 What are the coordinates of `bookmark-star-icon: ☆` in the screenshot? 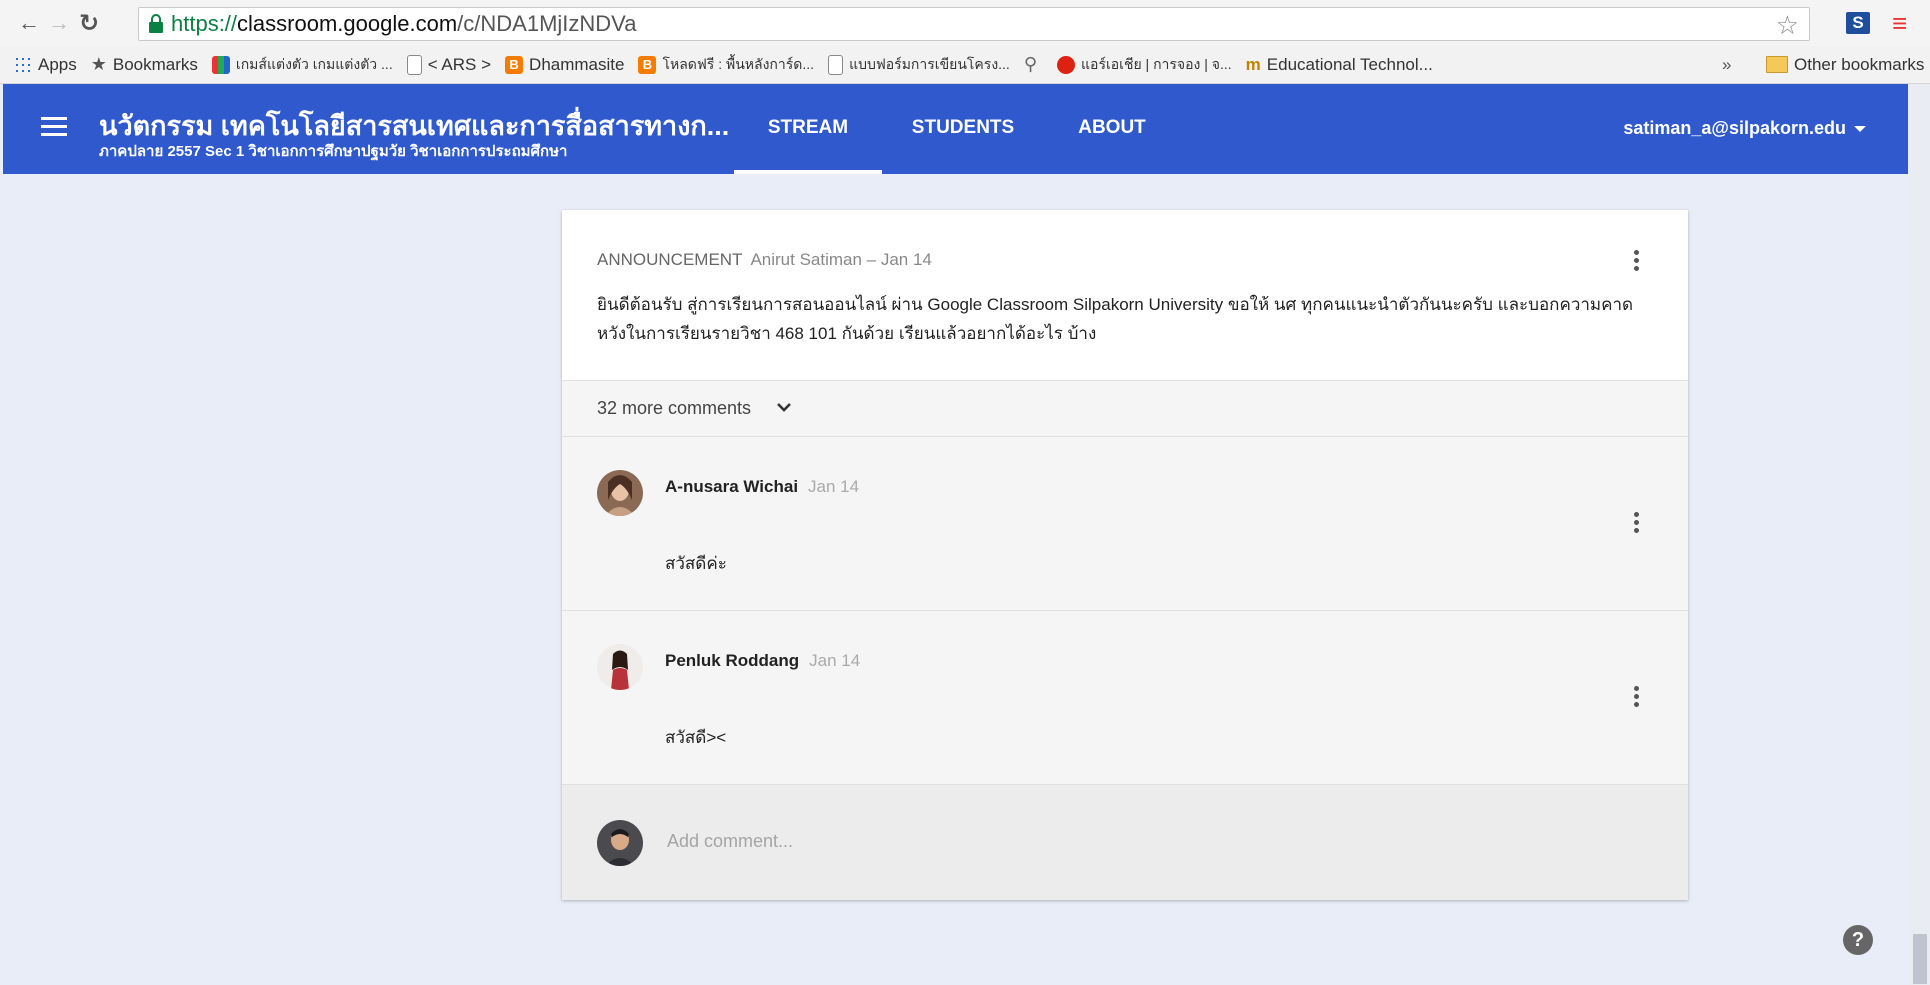 It's located at (1787, 25).